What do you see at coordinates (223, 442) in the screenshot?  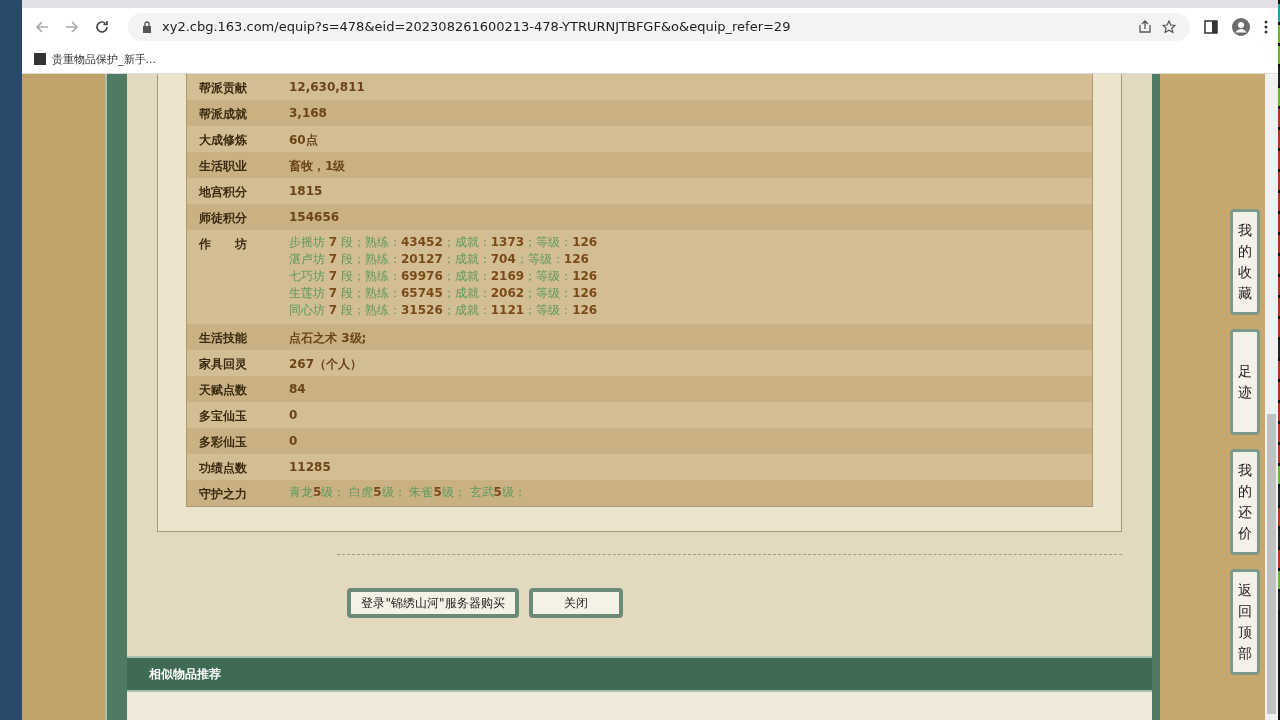 I see `field-label: 多彩仙玉` at bounding box center [223, 442].